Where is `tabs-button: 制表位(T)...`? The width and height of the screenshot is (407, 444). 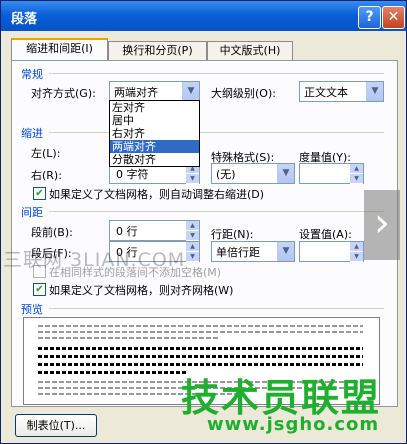
tabs-button: 制表位(T)... is located at coordinates (56, 425).